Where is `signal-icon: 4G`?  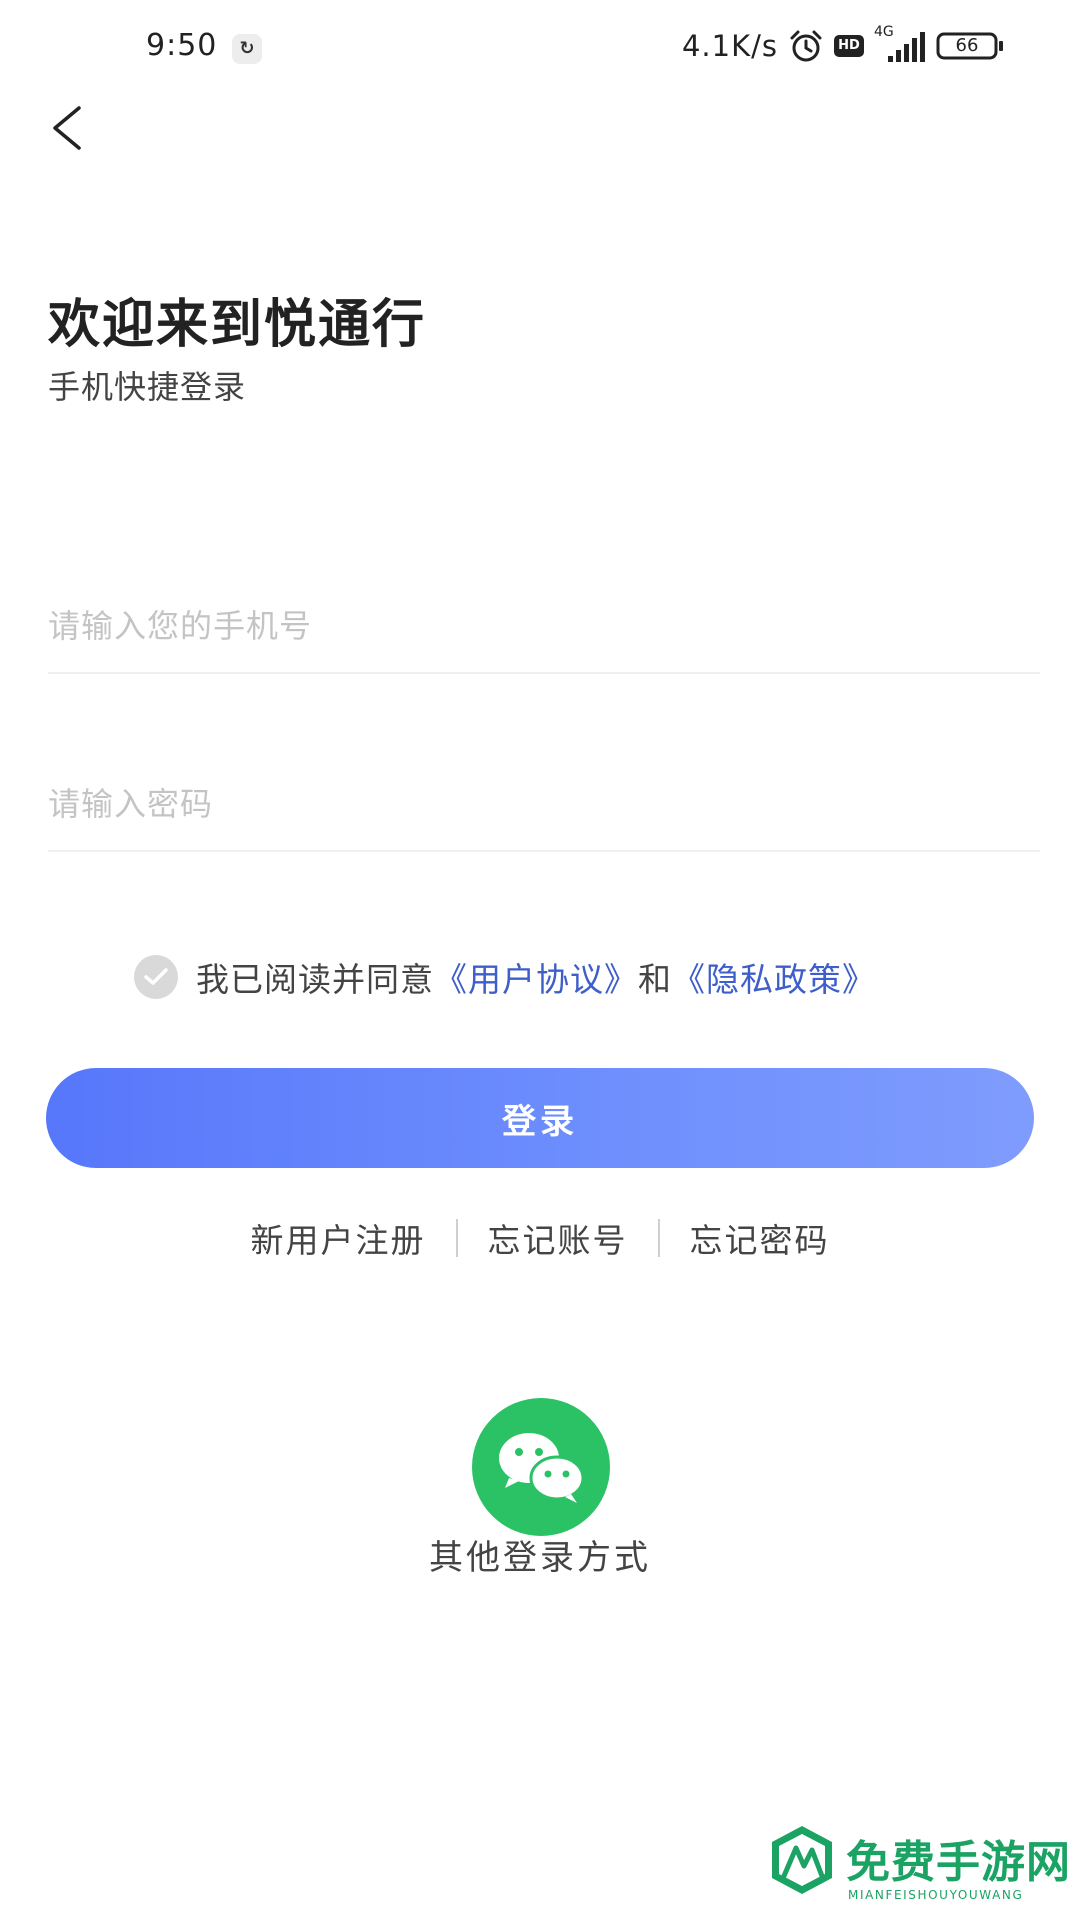
signal-icon: 4G is located at coordinates (900, 44).